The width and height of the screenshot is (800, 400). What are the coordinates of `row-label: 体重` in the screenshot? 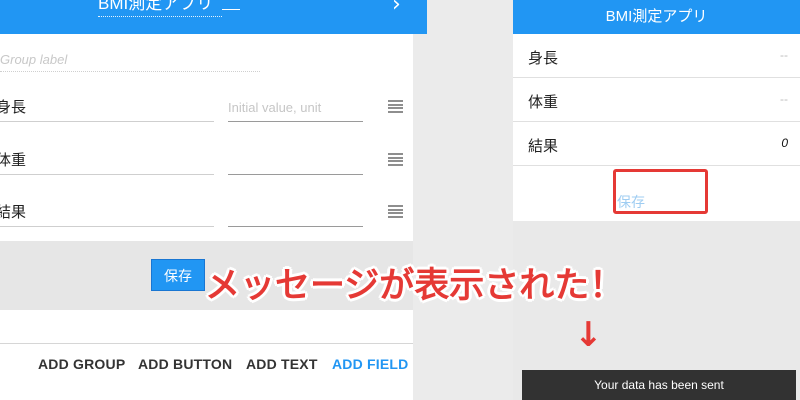 It's located at (543, 102).